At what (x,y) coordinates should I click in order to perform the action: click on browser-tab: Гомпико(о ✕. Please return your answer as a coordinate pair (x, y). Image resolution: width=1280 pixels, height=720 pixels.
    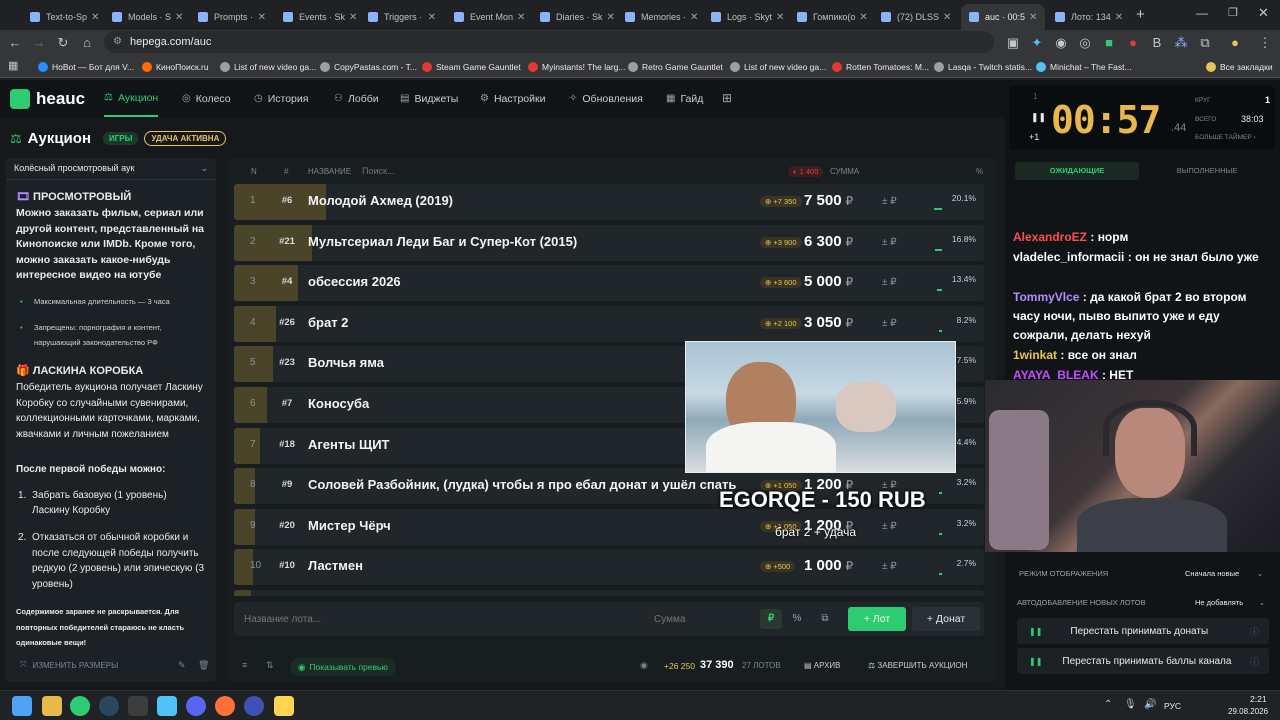
    Looking at the image, I should click on (831, 17).